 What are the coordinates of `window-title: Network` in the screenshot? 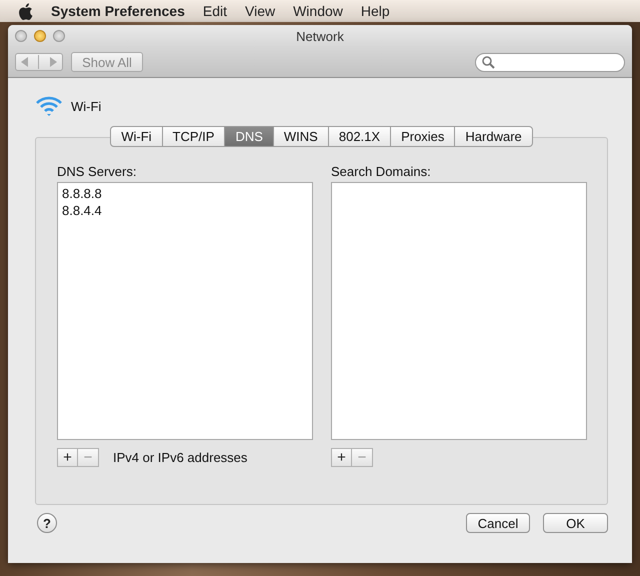 It's located at (320, 36).